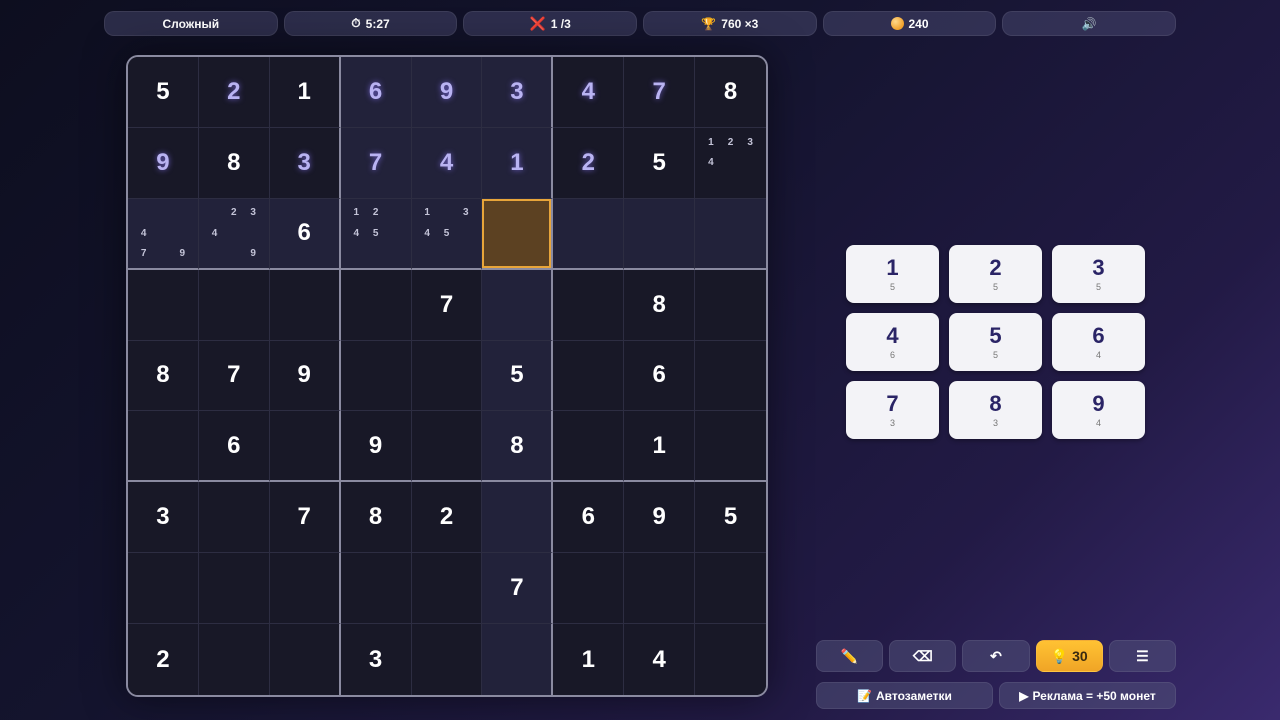  What do you see at coordinates (730, 163) in the screenshot?
I see `sudoku-cell: 1 2 3 4` at bounding box center [730, 163].